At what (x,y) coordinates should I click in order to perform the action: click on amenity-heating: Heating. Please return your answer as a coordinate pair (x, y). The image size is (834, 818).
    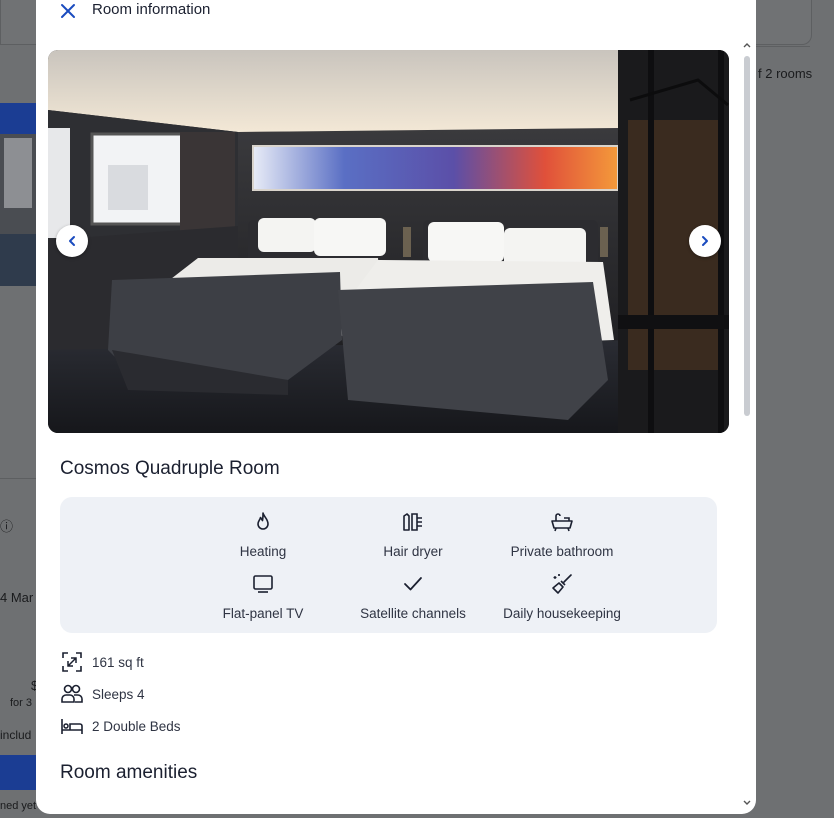
    Looking at the image, I should click on (263, 534).